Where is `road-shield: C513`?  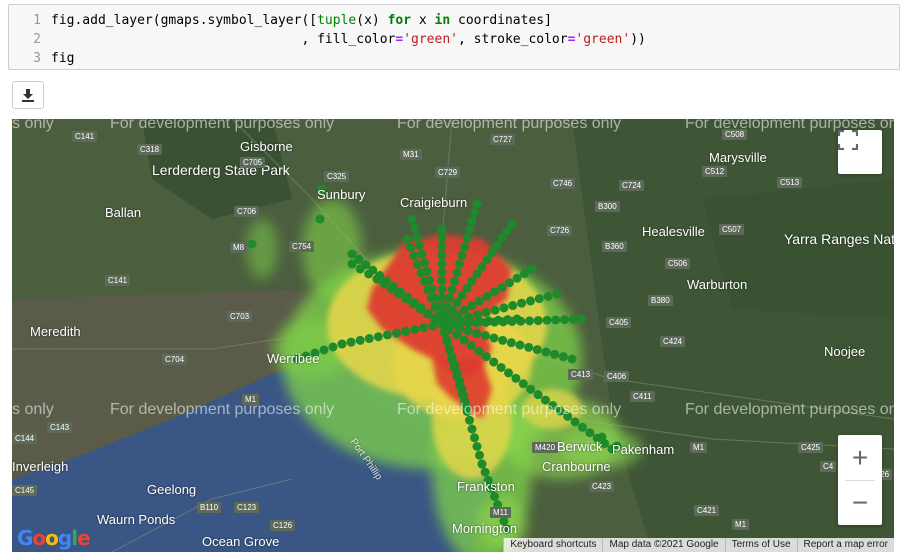
road-shield: C513 is located at coordinates (790, 182).